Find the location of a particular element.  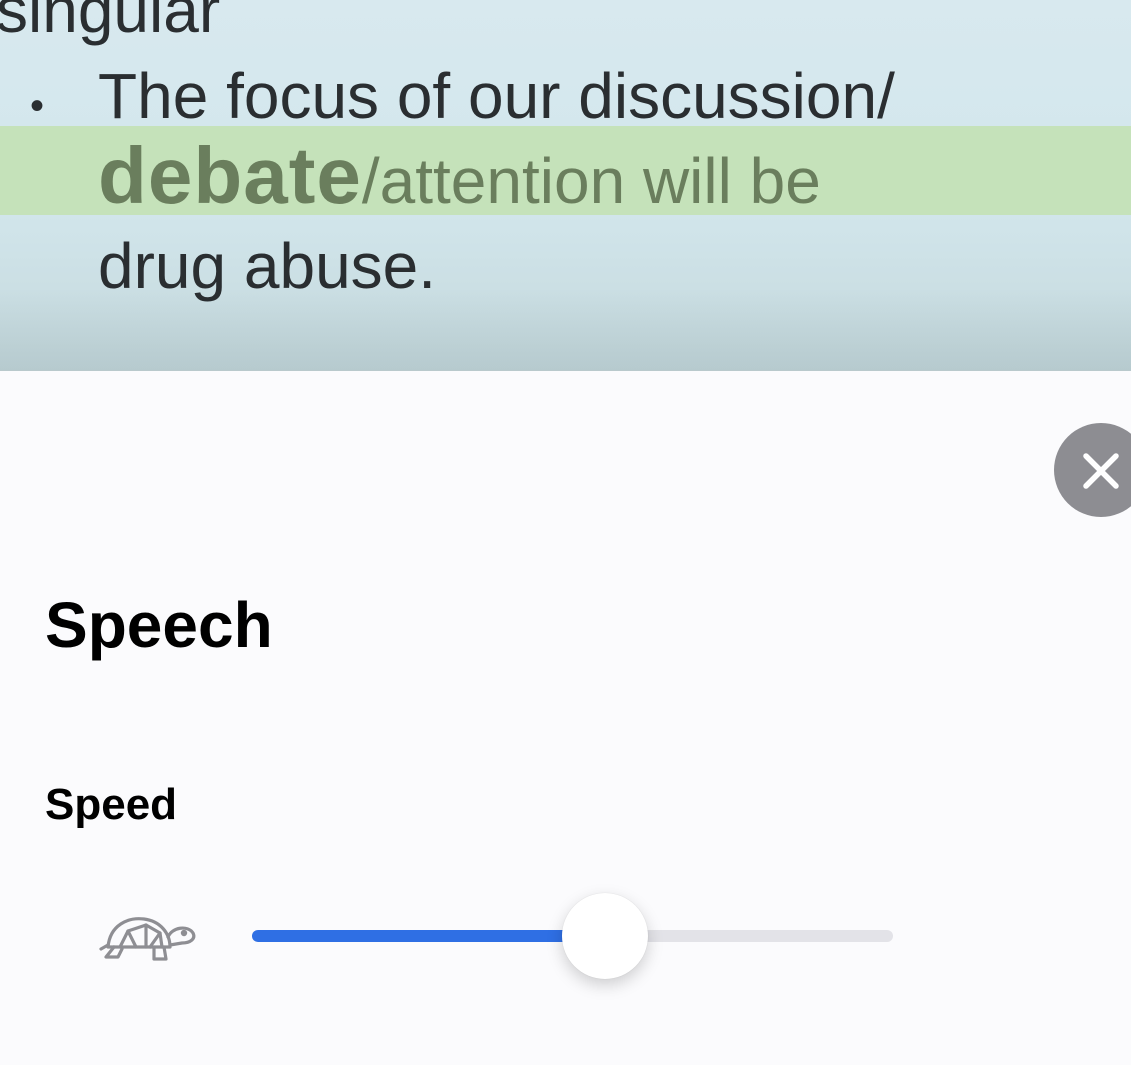

sheet-title: Speech is located at coordinates (159, 625).